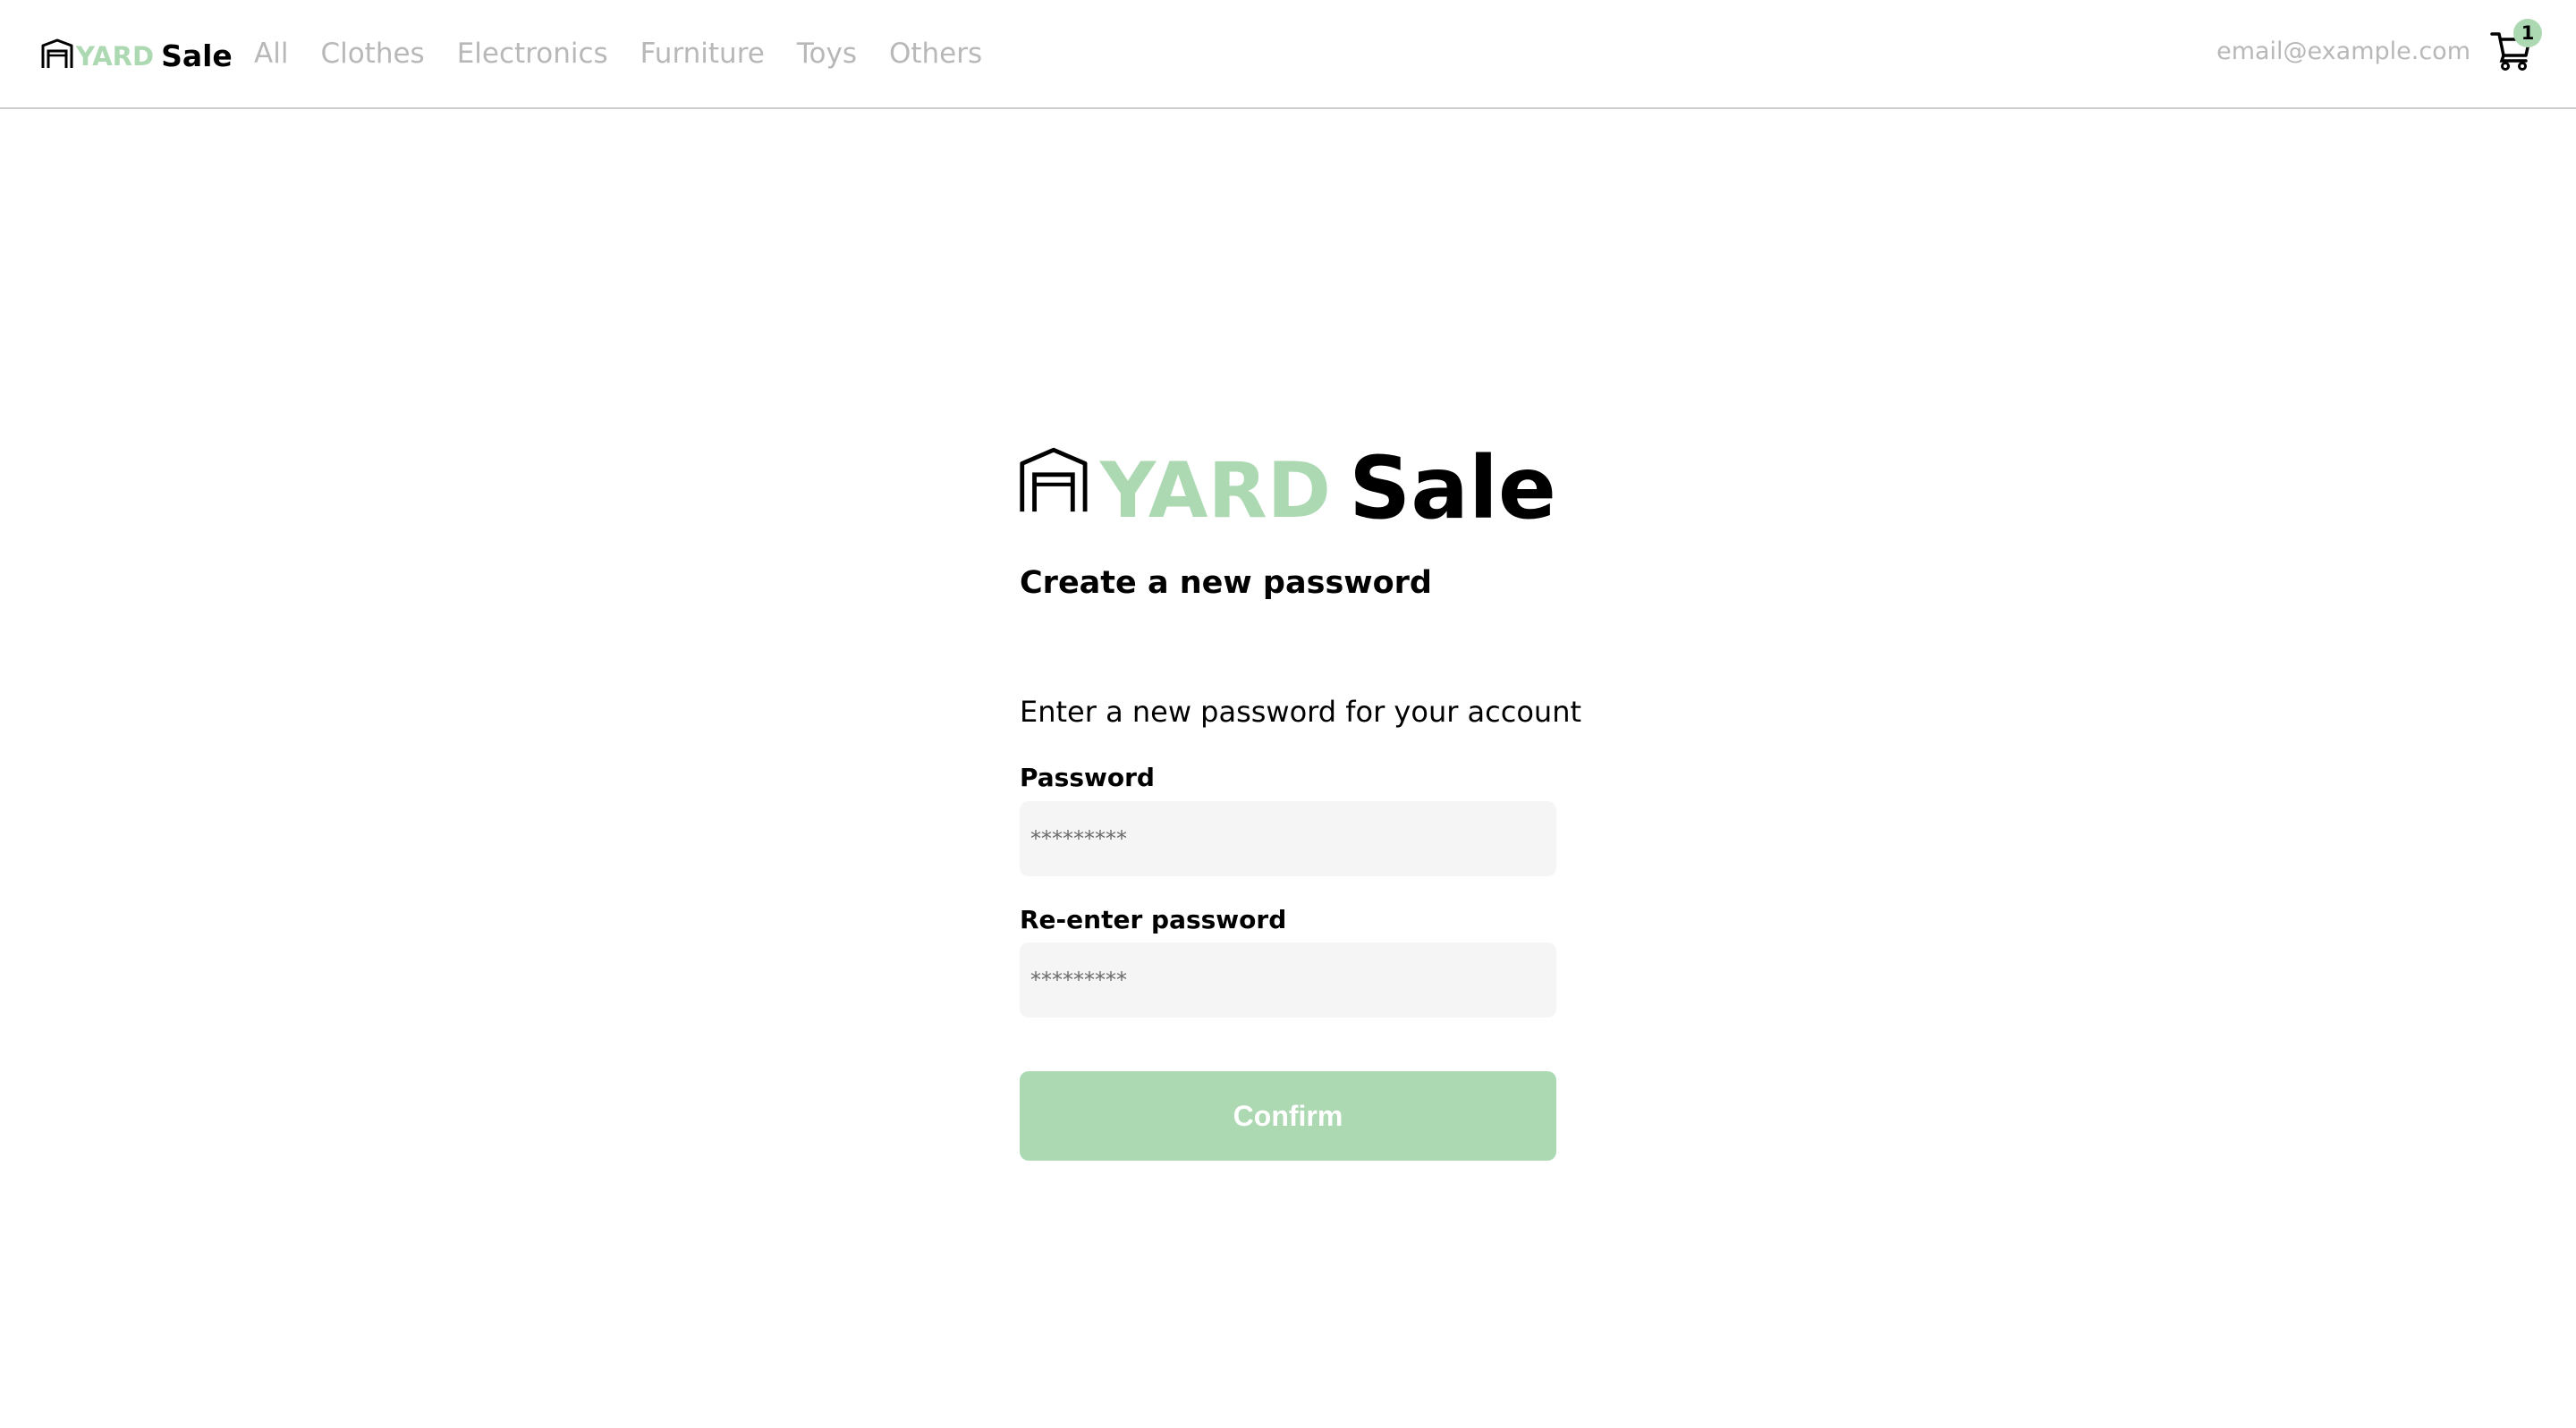 This screenshot has height=1428, width=2576. What do you see at coordinates (2343, 51) in the screenshot?
I see `user-email: email@example.com` at bounding box center [2343, 51].